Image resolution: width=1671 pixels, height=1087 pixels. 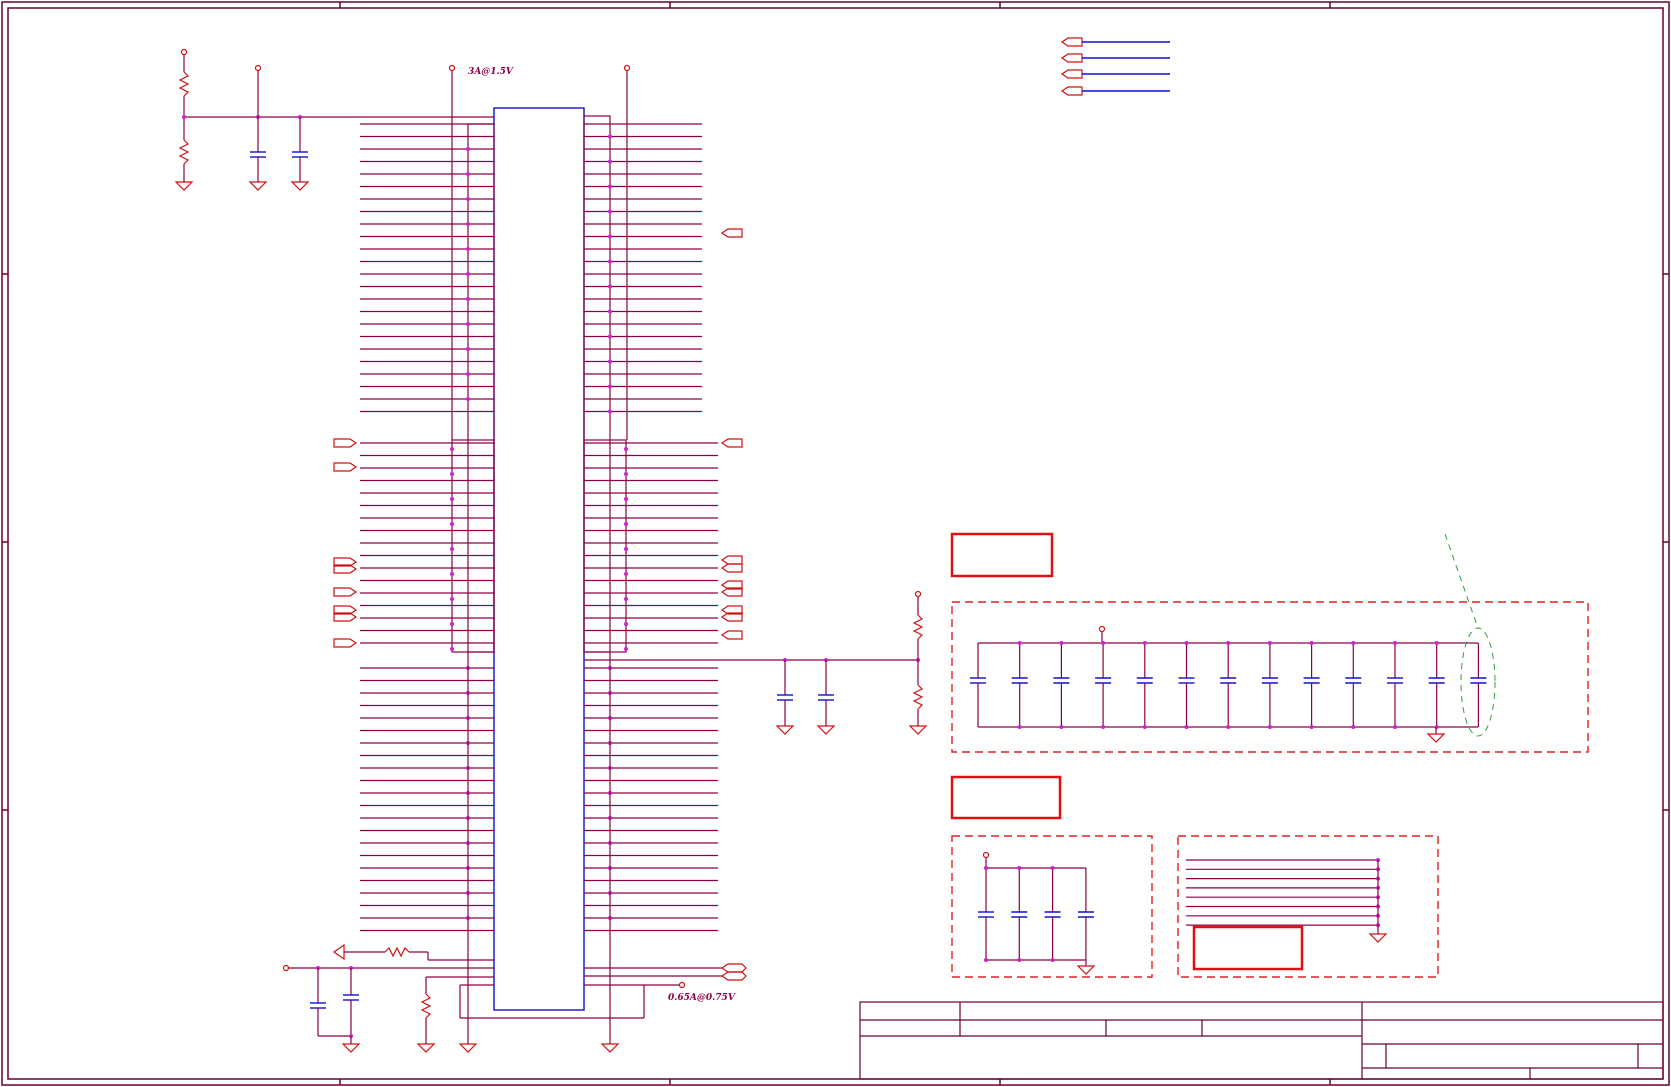 I want to click on memory-chip, so click(x=539, y=559).